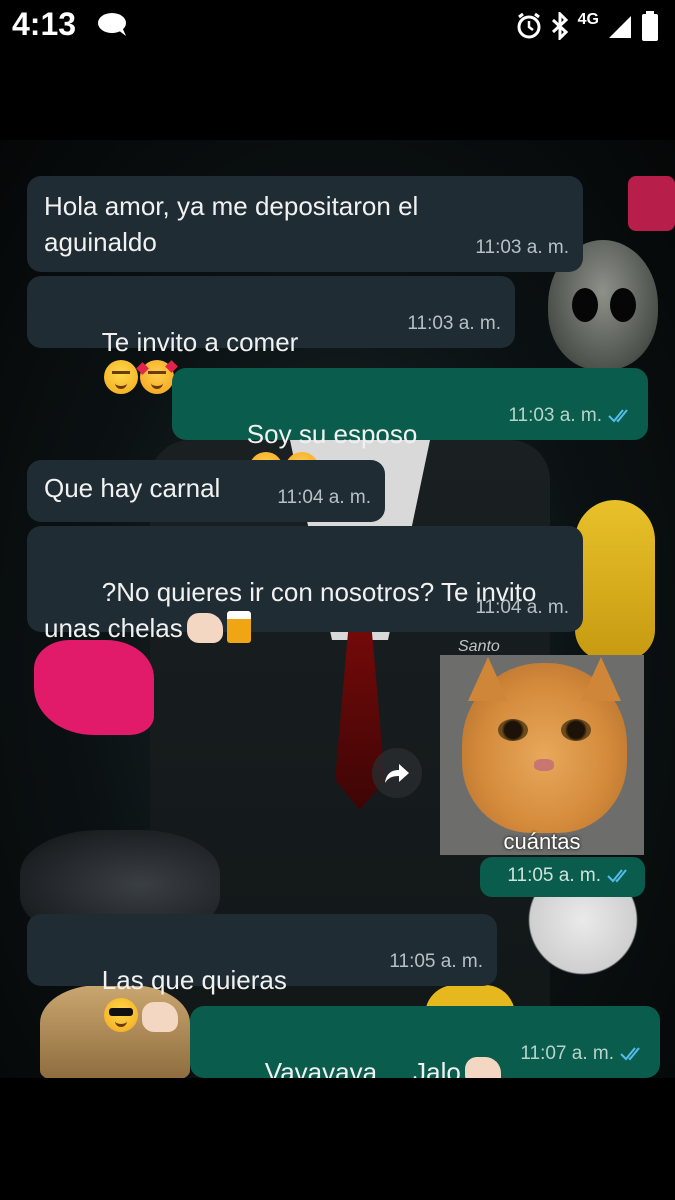 This screenshot has height=1200, width=675. Describe the element at coordinates (120, 1015) in the screenshot. I see `sunglasses-face-icon` at that location.